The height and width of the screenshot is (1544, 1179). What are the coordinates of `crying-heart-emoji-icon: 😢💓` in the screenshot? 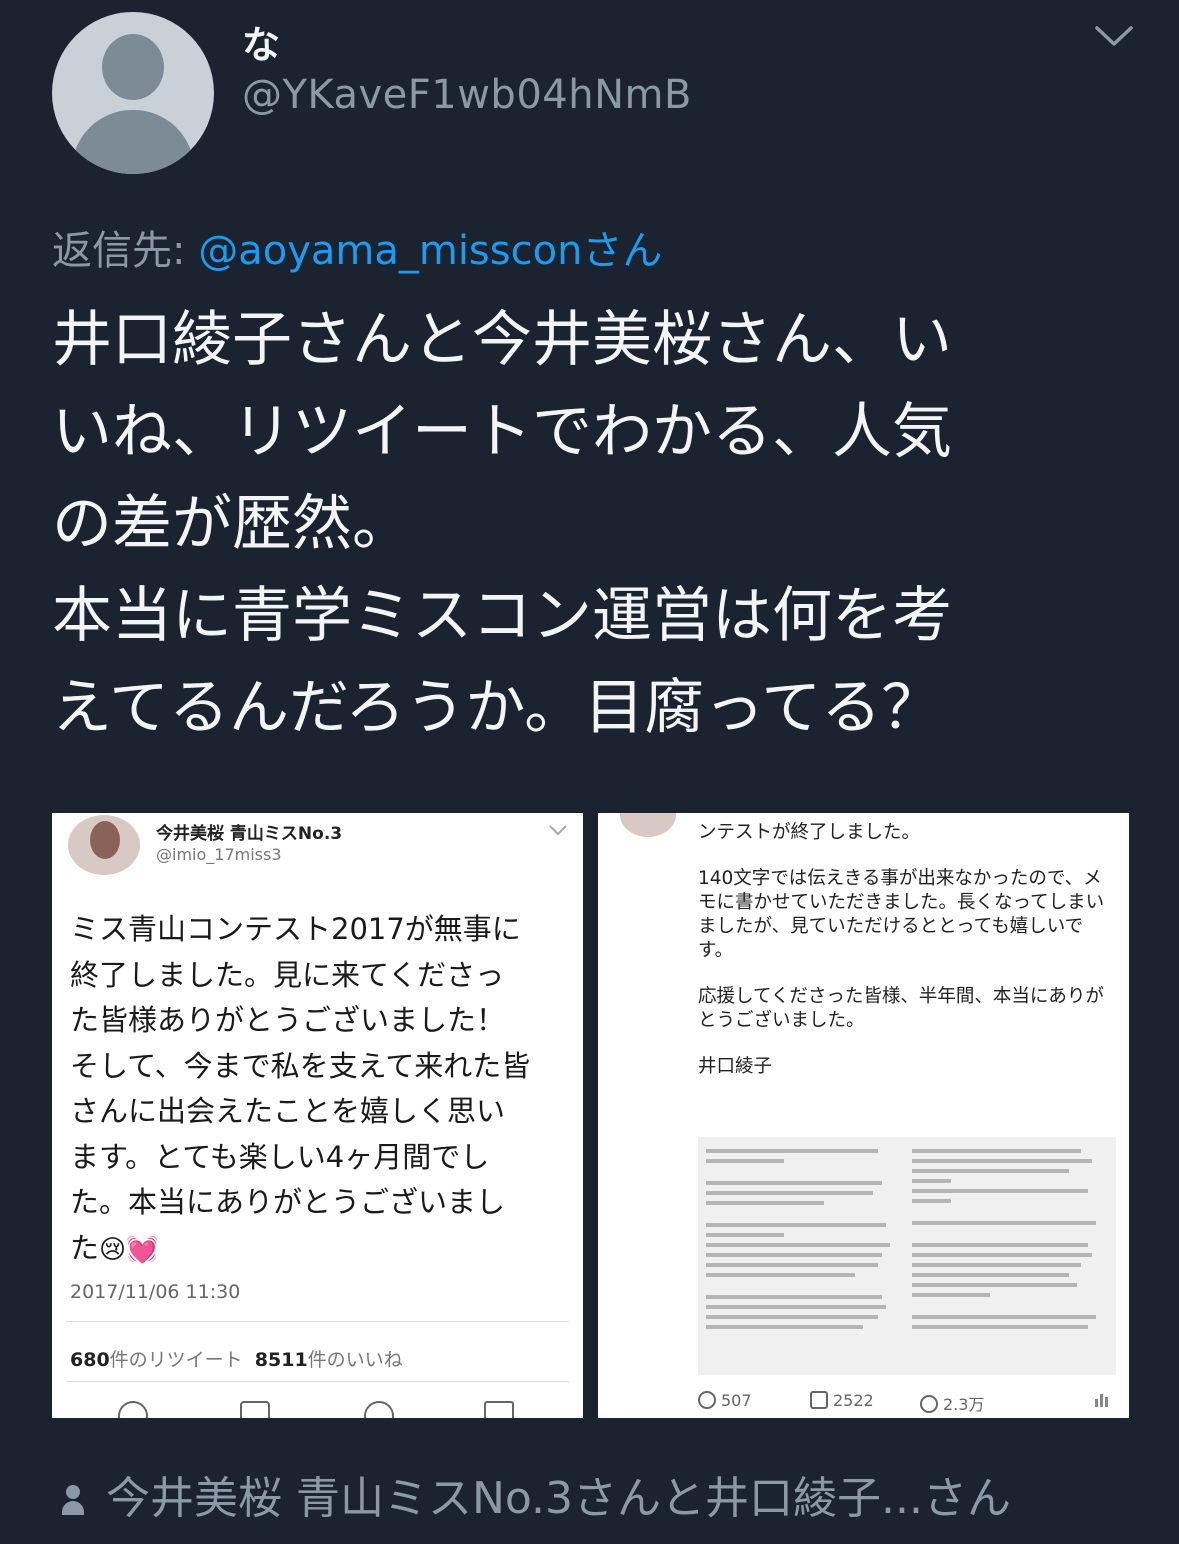 It's located at (129, 1249).